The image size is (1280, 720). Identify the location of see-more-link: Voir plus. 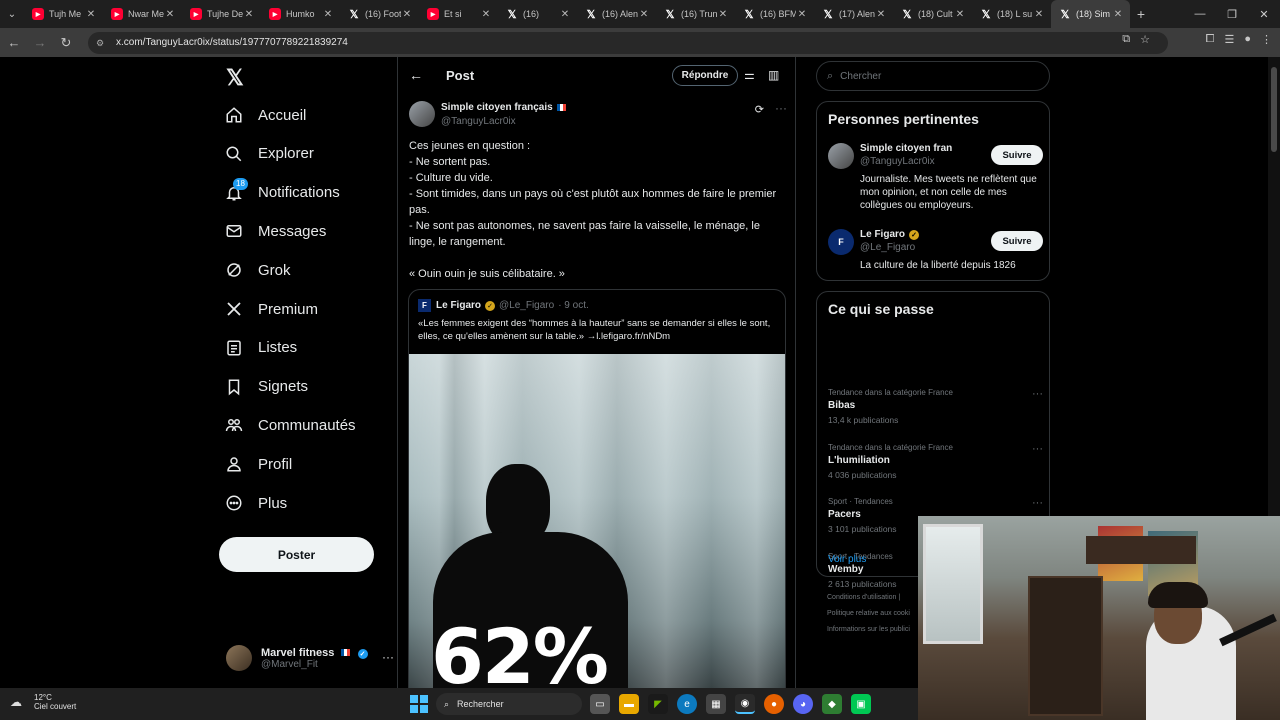
(847, 559).